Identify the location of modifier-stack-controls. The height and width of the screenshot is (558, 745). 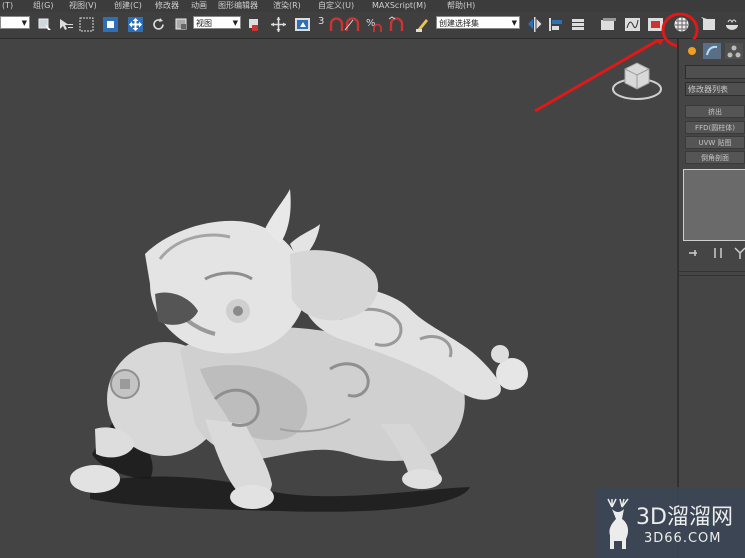
(716, 253).